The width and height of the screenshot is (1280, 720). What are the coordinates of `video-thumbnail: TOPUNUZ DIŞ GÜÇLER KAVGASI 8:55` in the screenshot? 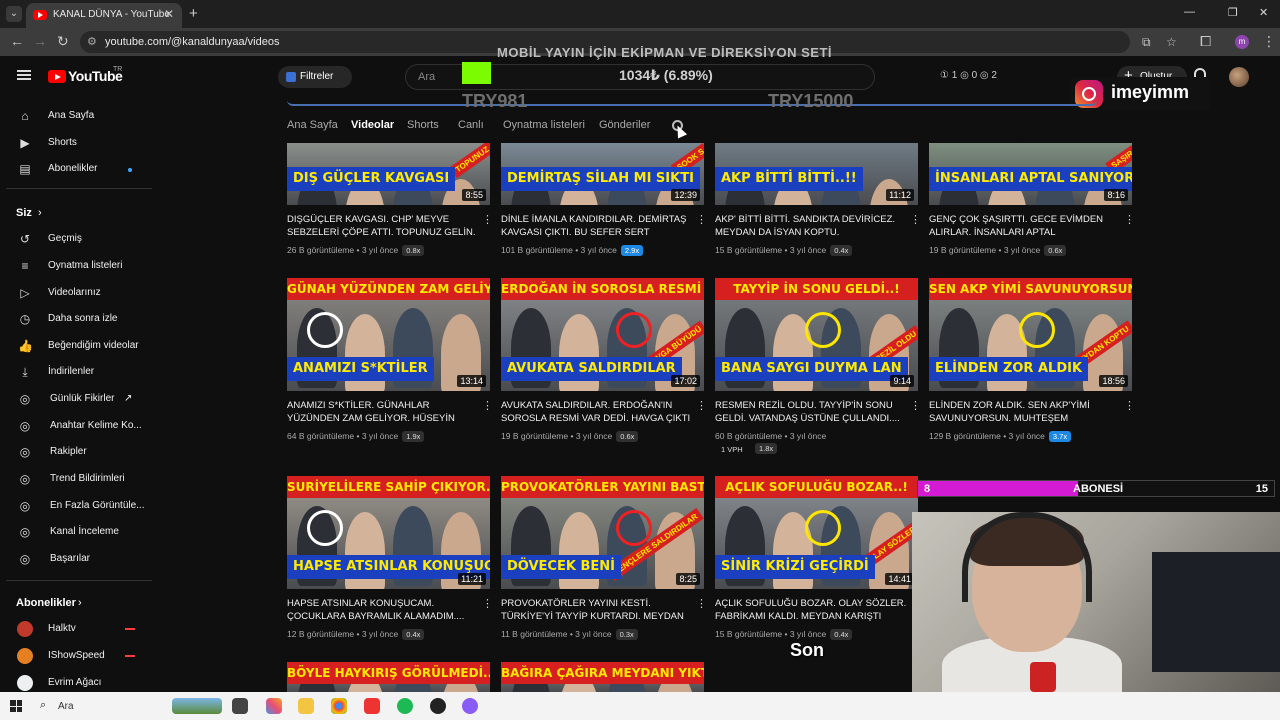 It's located at (388, 174).